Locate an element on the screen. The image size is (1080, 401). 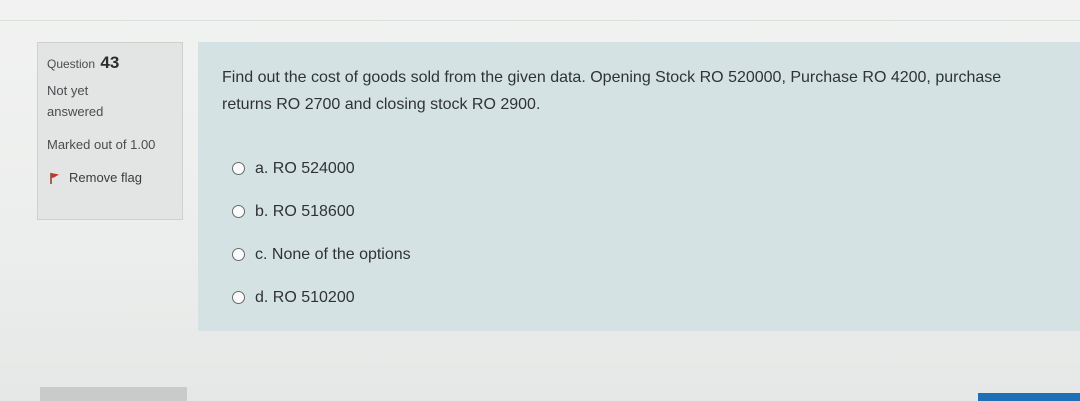
option-label: c. None of the options is located at coordinates (333, 254).